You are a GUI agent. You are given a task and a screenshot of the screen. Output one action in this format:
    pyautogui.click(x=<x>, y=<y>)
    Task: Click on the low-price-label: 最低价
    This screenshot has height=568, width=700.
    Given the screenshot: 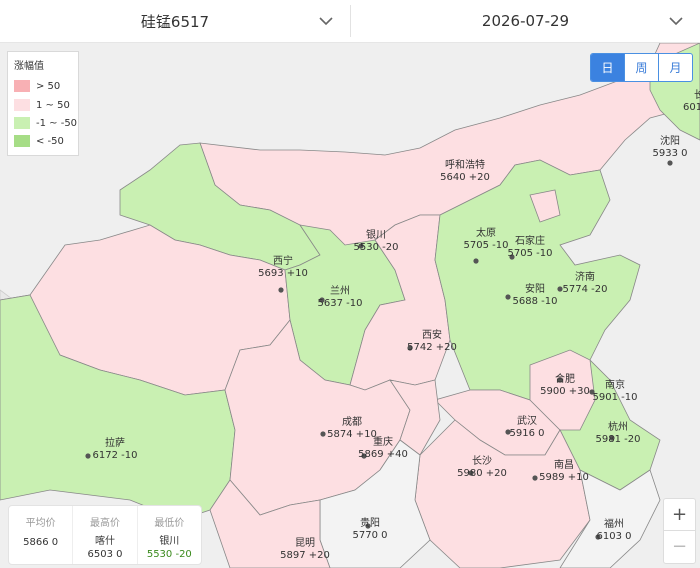 What is the action you would take?
    pyautogui.click(x=169, y=523)
    